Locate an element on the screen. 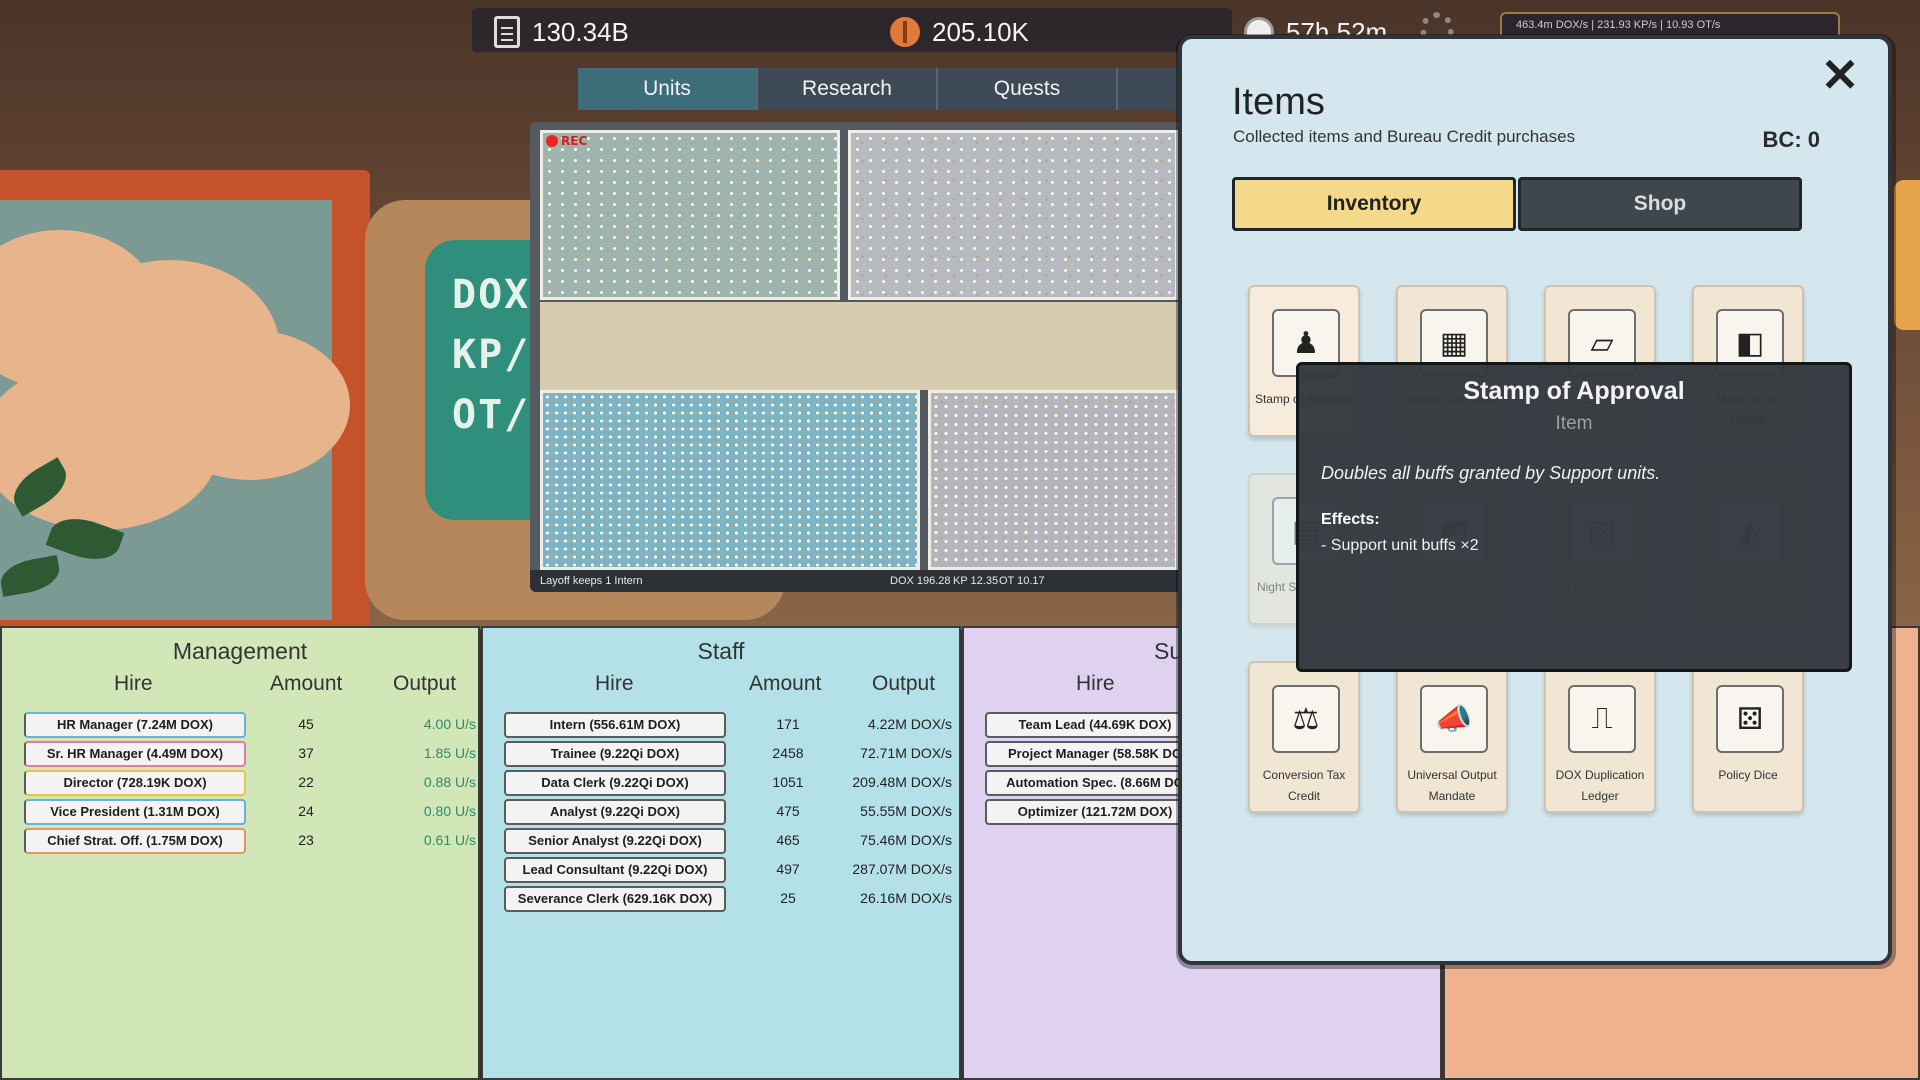 This screenshot has width=1920, height=1080. tab-shop: Shop is located at coordinates (1660, 204).